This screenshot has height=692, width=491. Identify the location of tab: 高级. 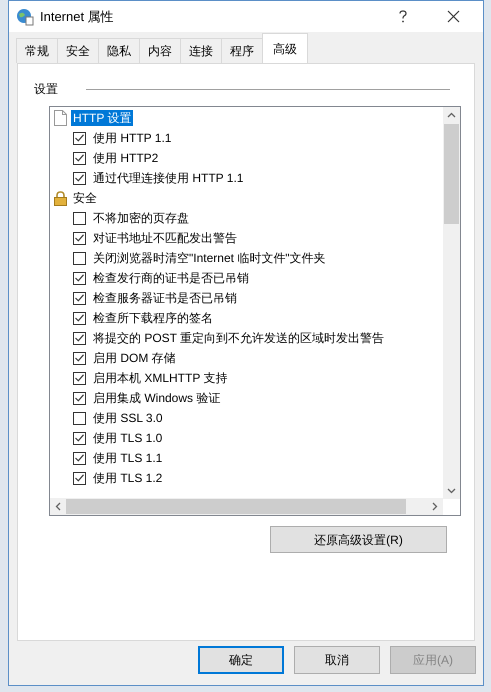
(285, 48).